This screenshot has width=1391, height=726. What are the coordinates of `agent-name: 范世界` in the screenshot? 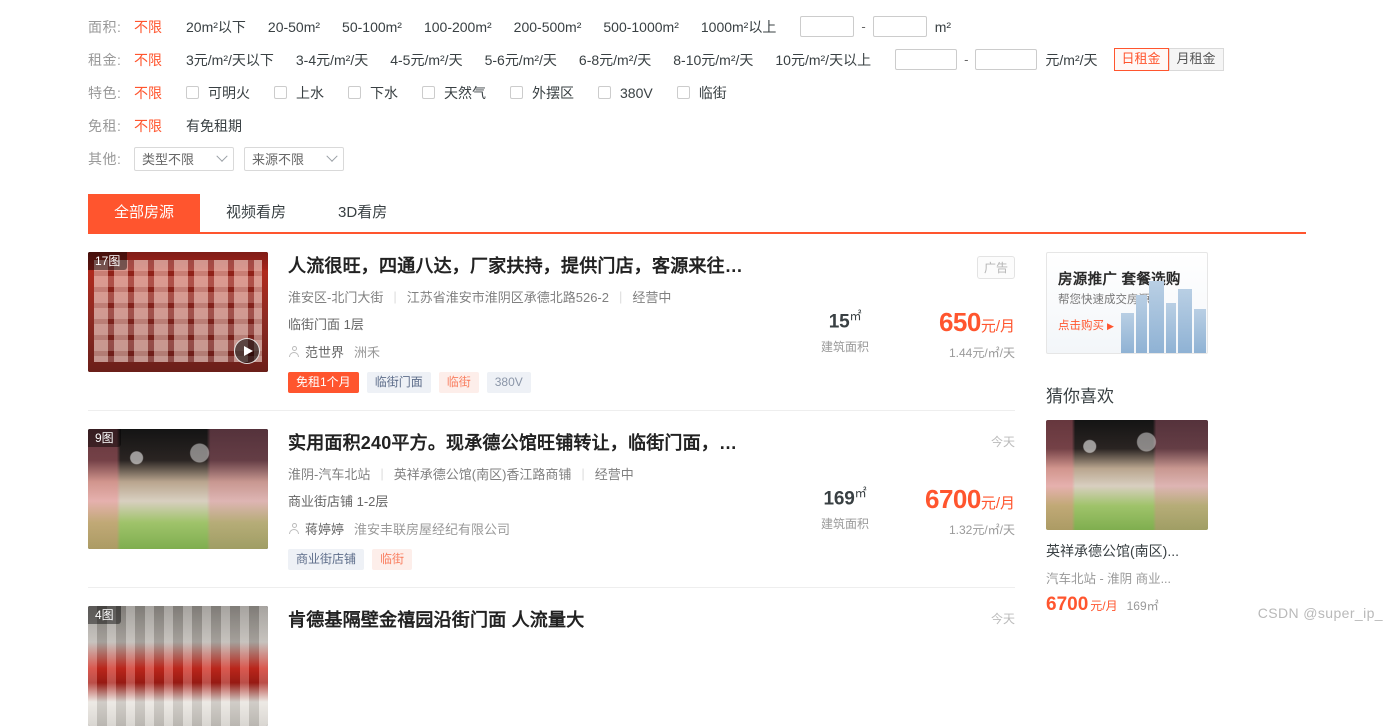 It's located at (324, 351).